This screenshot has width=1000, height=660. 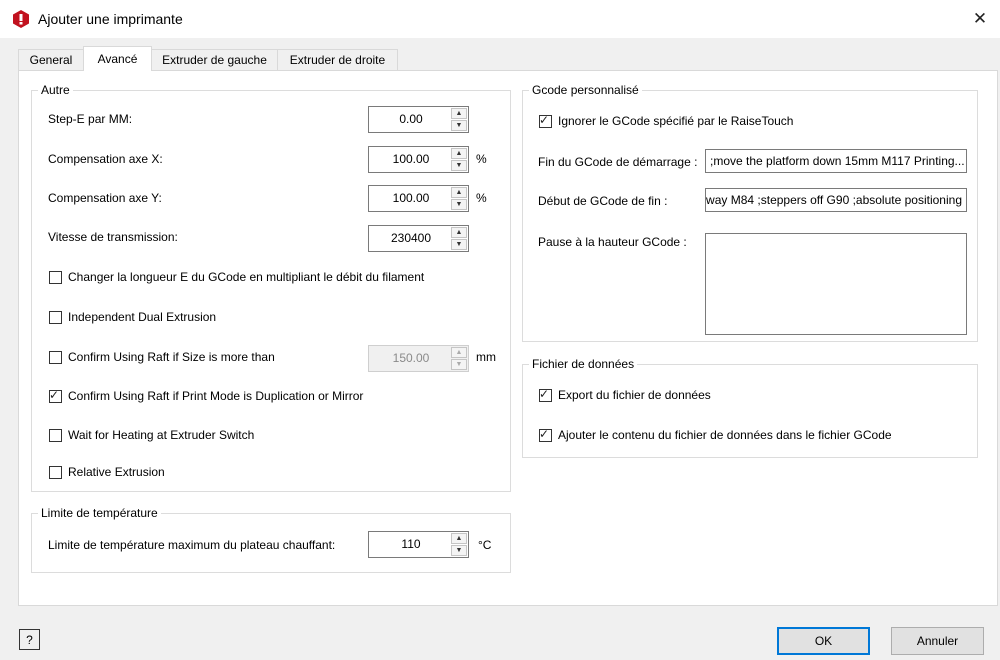 I want to click on comp-y-label: Compensation axe Y:, so click(x=105, y=198).